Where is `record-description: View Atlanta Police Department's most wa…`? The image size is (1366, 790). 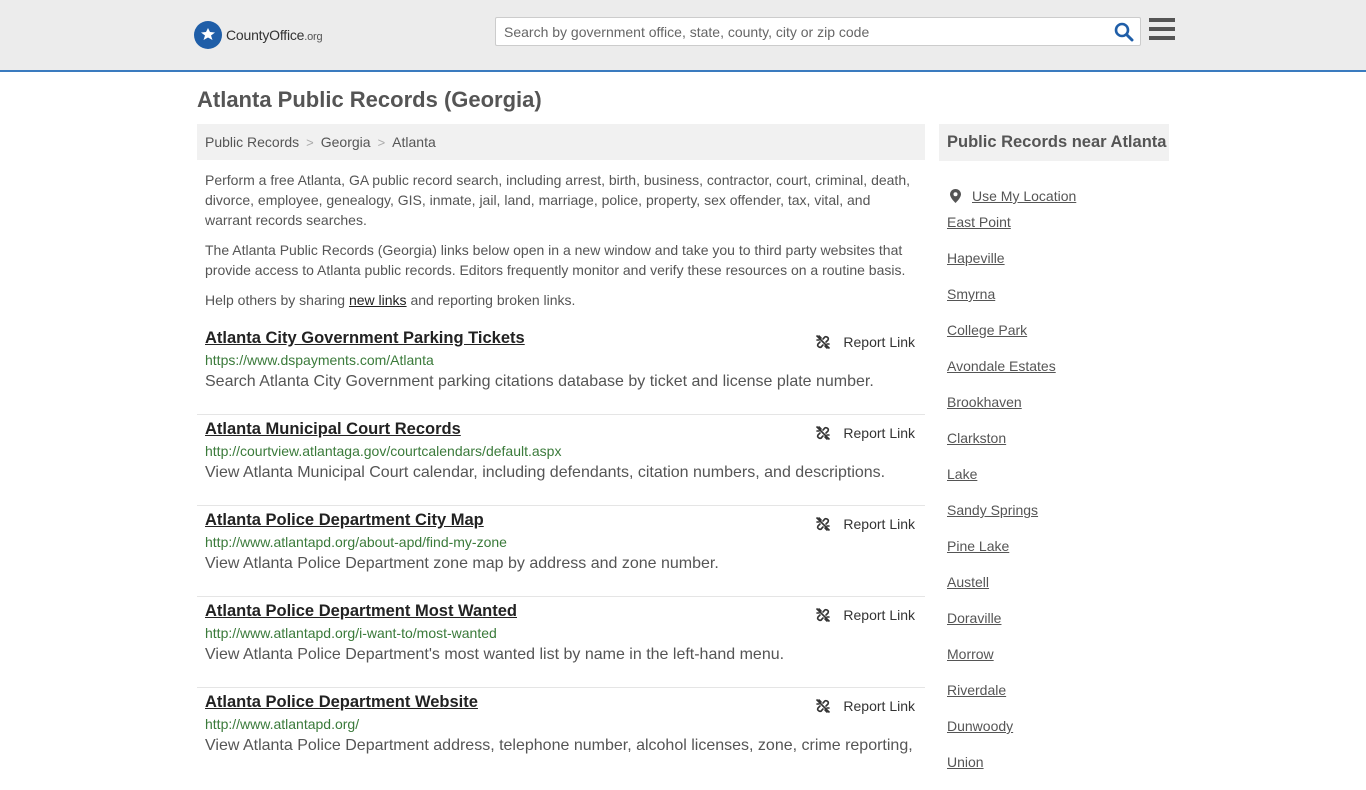
record-description: View Atlanta Police Department's most wa… is located at coordinates (495, 654).